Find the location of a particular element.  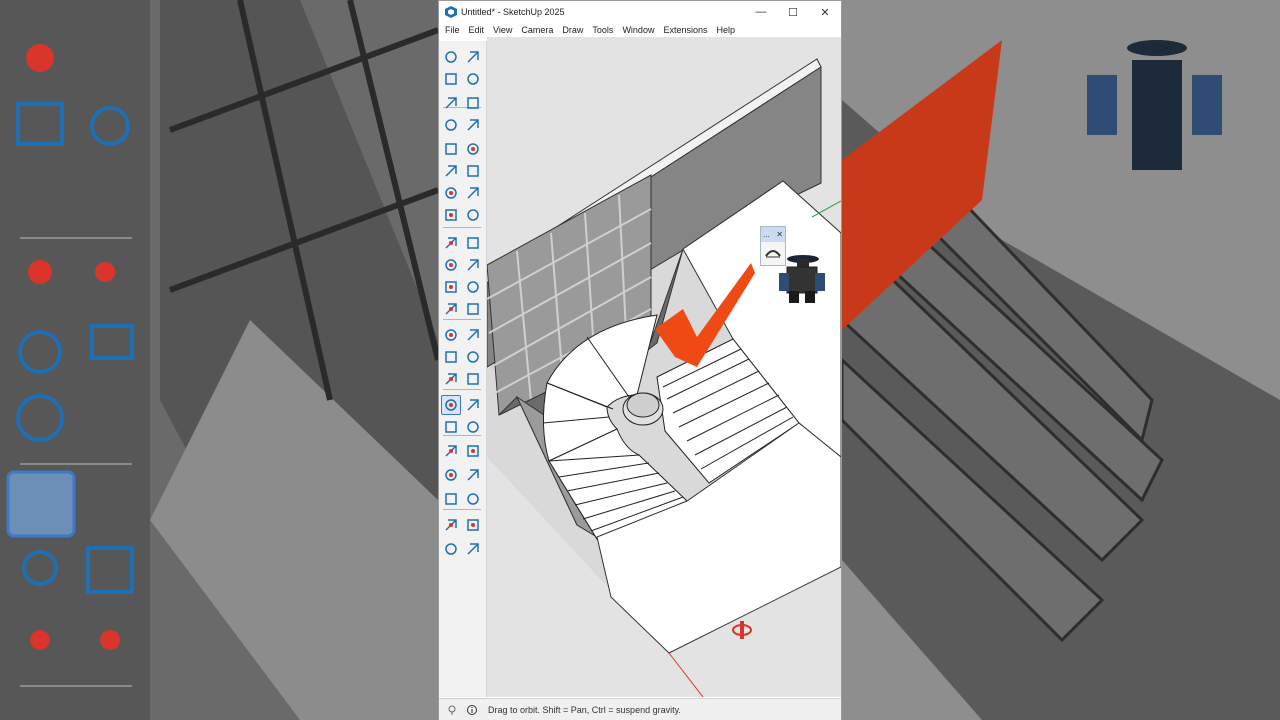

warehouse-icon is located at coordinates (451, 525).